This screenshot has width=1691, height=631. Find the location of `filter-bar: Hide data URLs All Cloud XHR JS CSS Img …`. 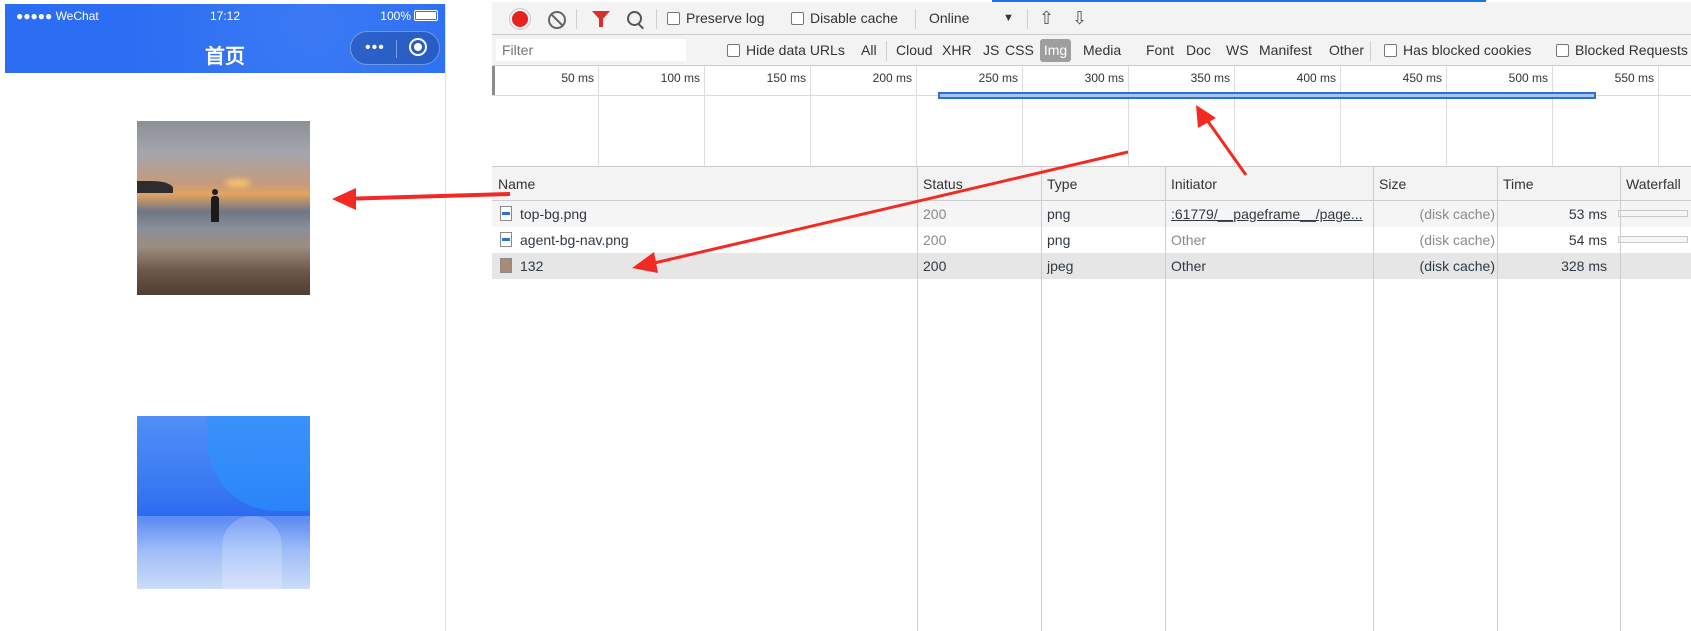

filter-bar: Hide data URLs All Cloud XHR JS CSS Img … is located at coordinates (1091, 50).